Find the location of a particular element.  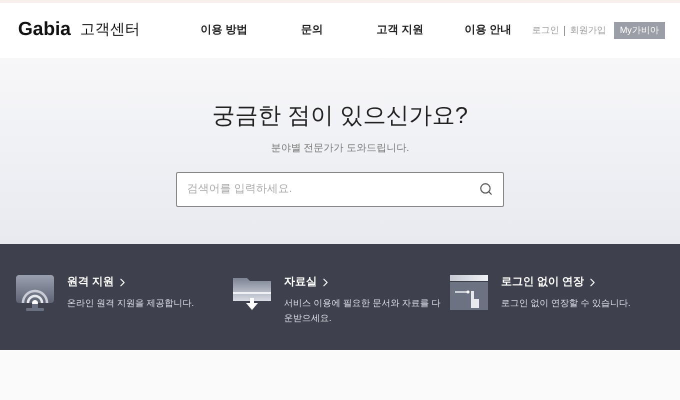

feature-link: 로그인 없이 연장 is located at coordinates (583, 282).